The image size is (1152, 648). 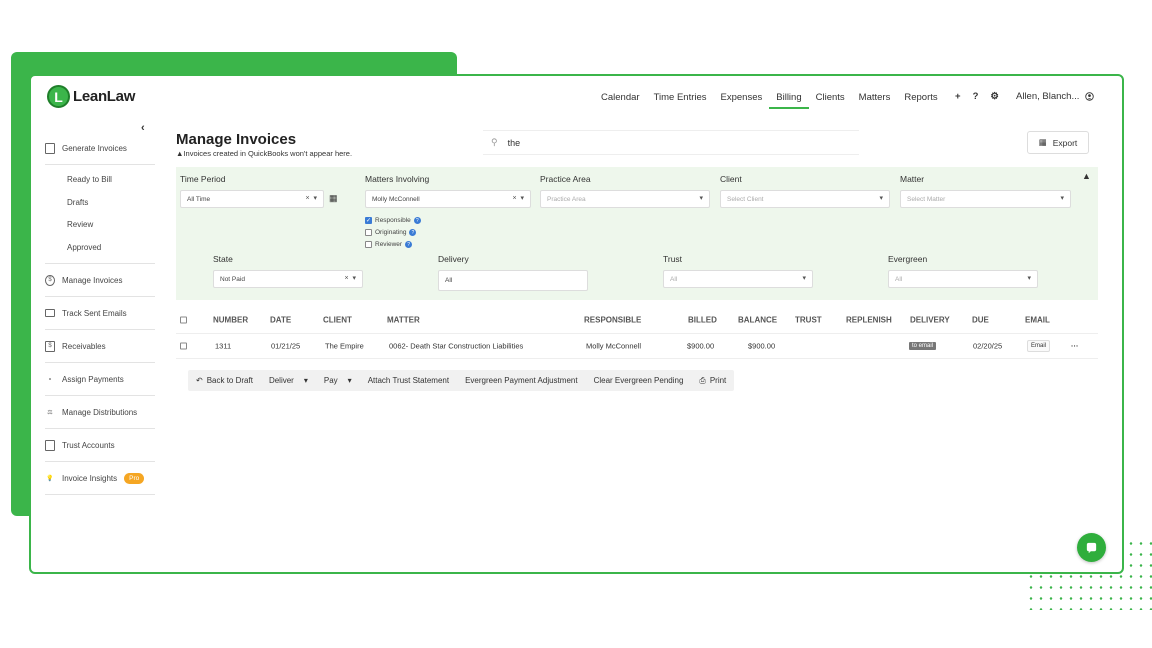 I want to click on col-balance: BALANCE, so click(x=757, y=320).